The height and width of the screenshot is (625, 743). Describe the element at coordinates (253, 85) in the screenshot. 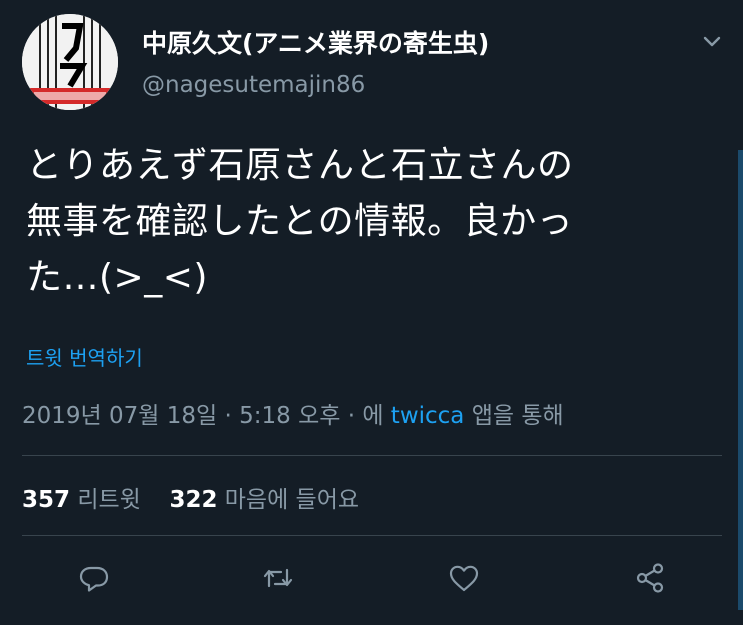

I see `user-handle: @nagesutemajin86` at that location.